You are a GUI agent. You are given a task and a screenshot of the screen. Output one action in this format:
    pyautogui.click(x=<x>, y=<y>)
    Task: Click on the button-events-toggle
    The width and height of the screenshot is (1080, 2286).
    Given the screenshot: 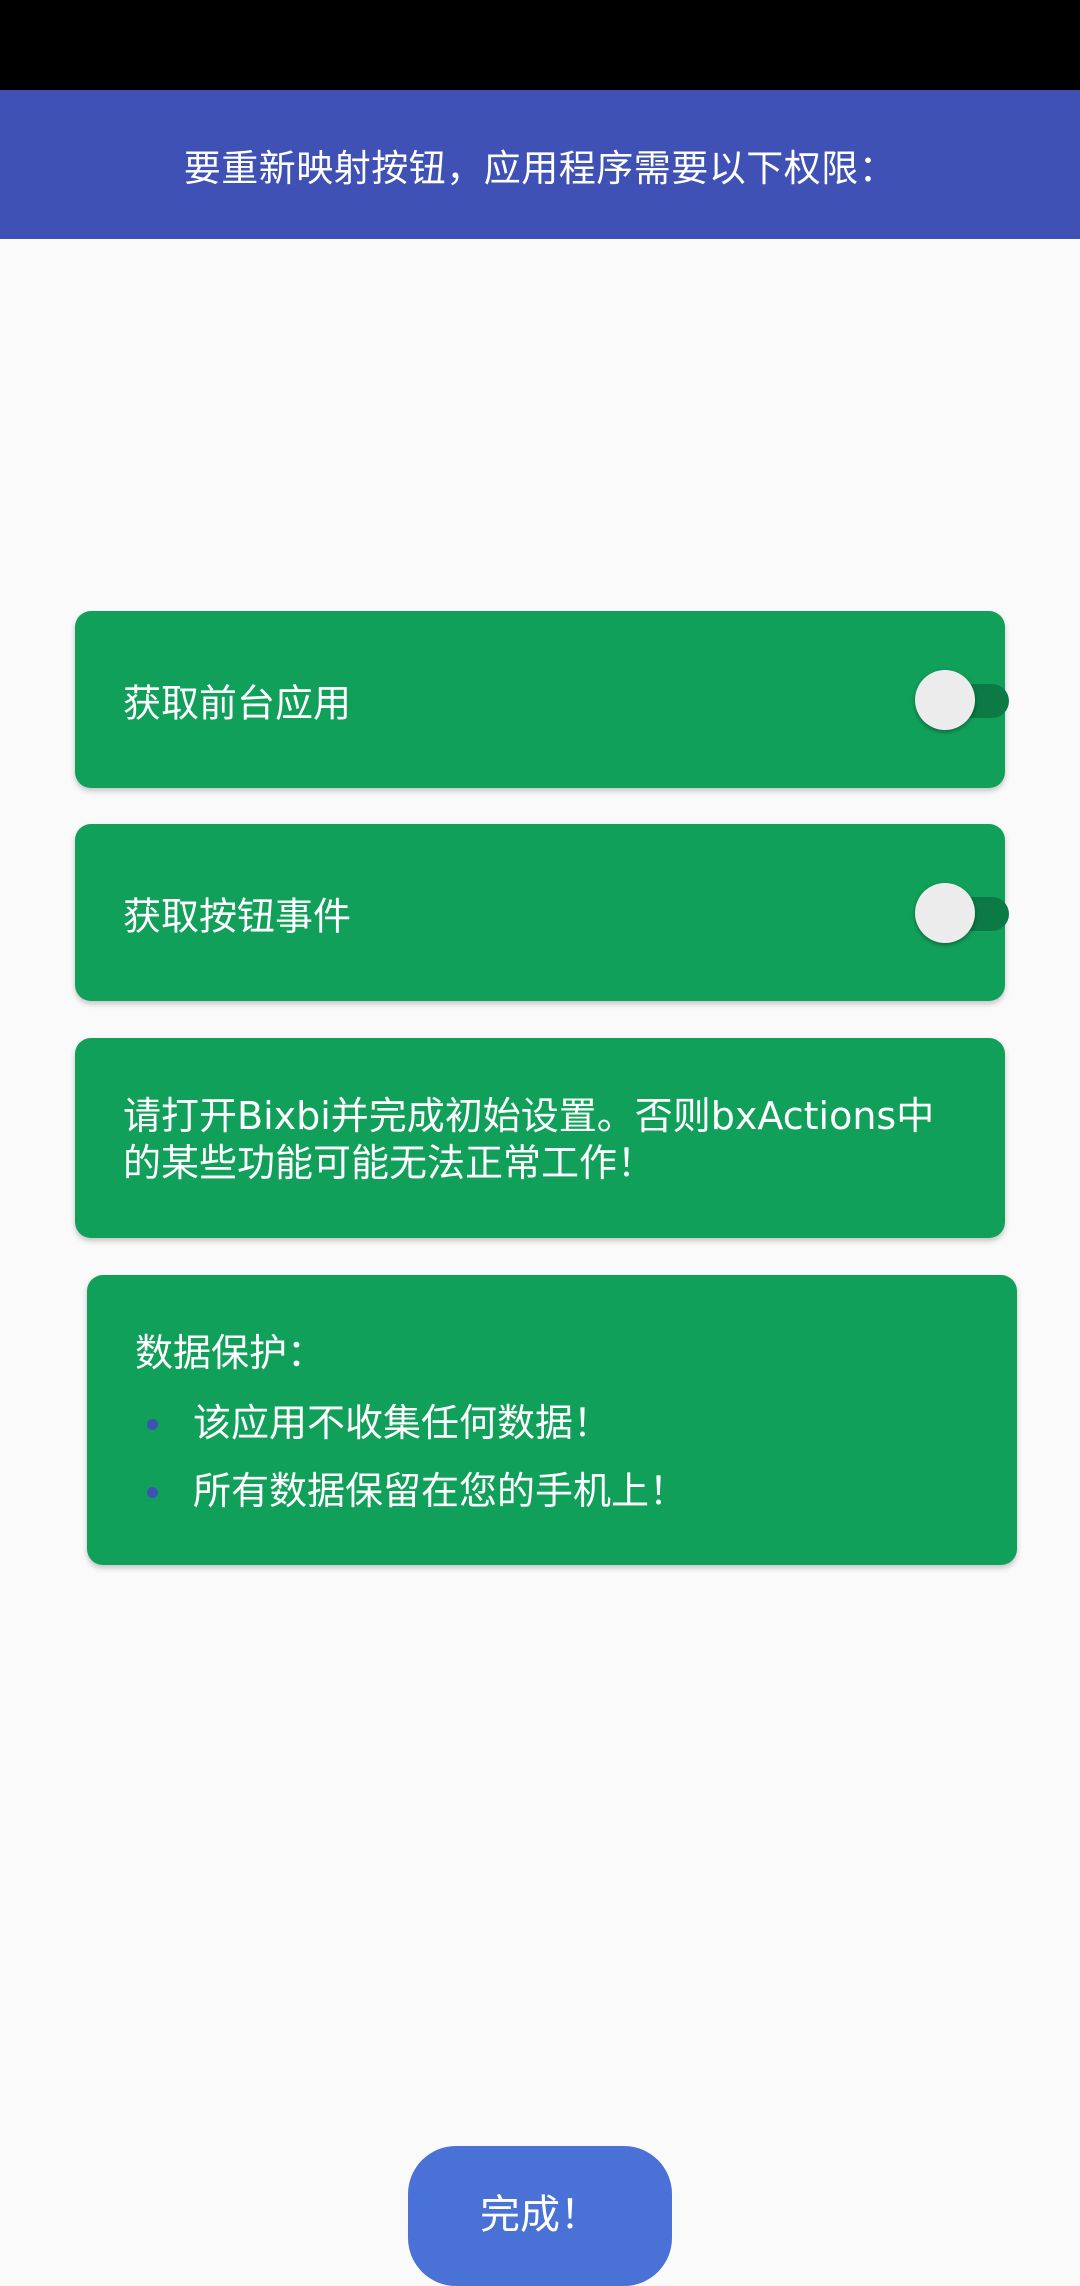 What is the action you would take?
    pyautogui.click(x=962, y=913)
    